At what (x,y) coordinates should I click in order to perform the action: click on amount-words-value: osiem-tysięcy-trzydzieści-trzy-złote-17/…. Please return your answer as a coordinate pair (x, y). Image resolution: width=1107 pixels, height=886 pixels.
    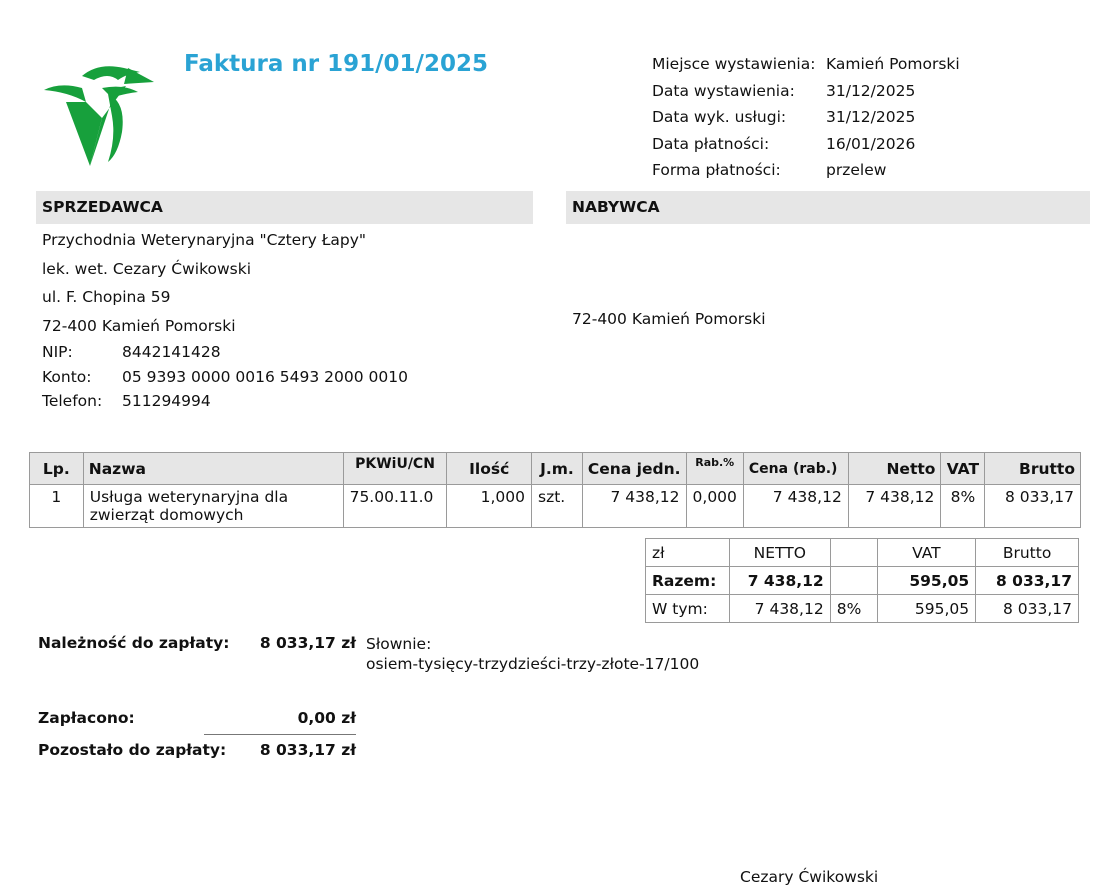
    Looking at the image, I should click on (533, 664).